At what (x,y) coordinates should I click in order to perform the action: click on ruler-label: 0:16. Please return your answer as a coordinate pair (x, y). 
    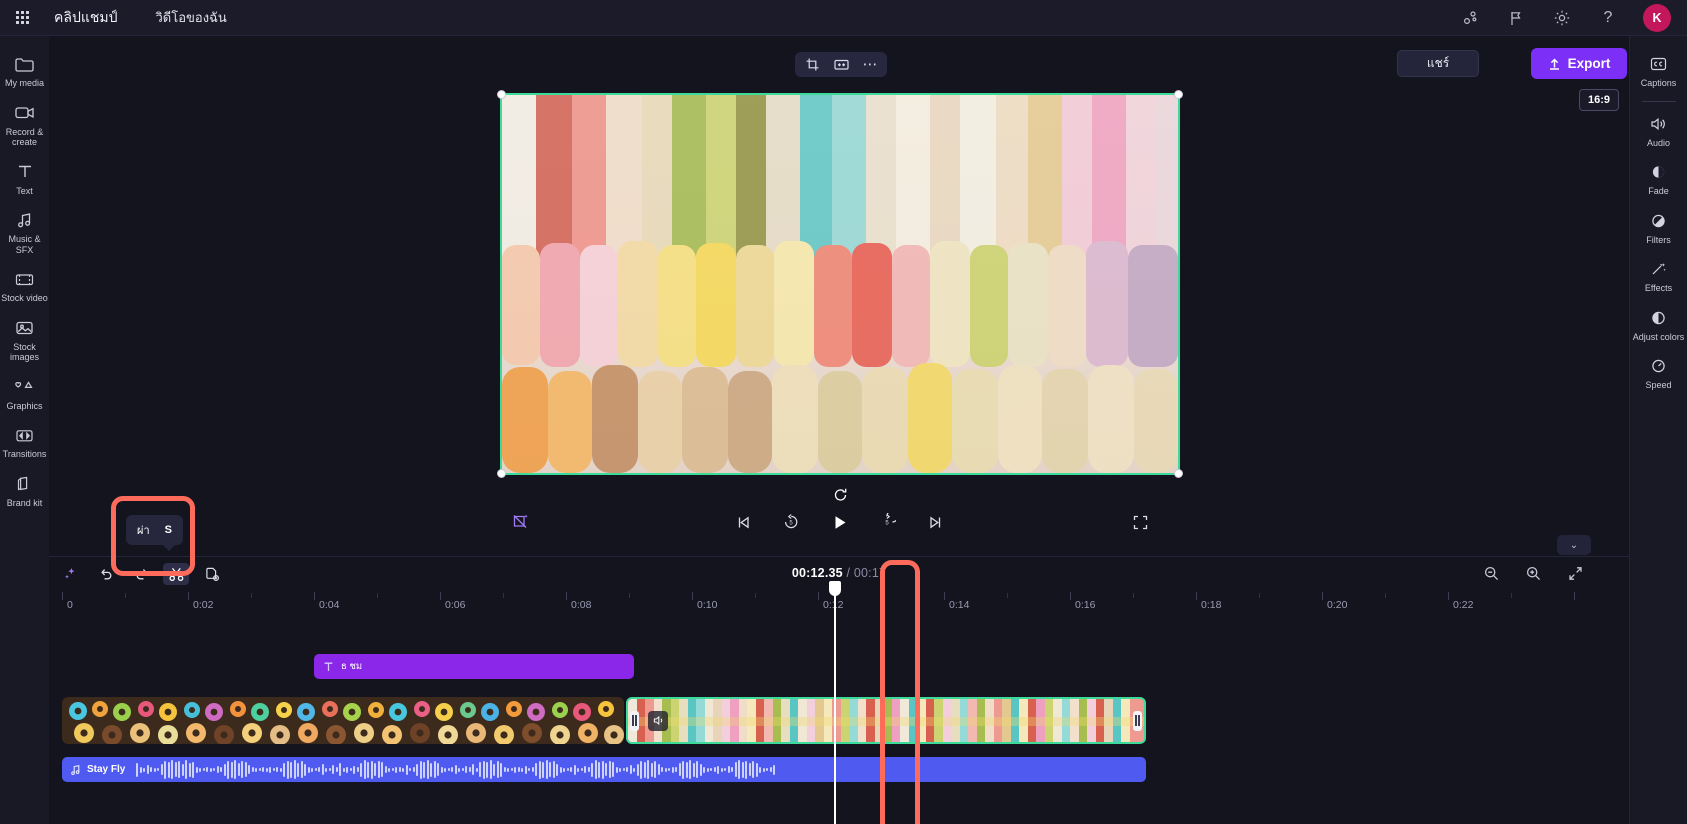
    Looking at the image, I should click on (1085, 605).